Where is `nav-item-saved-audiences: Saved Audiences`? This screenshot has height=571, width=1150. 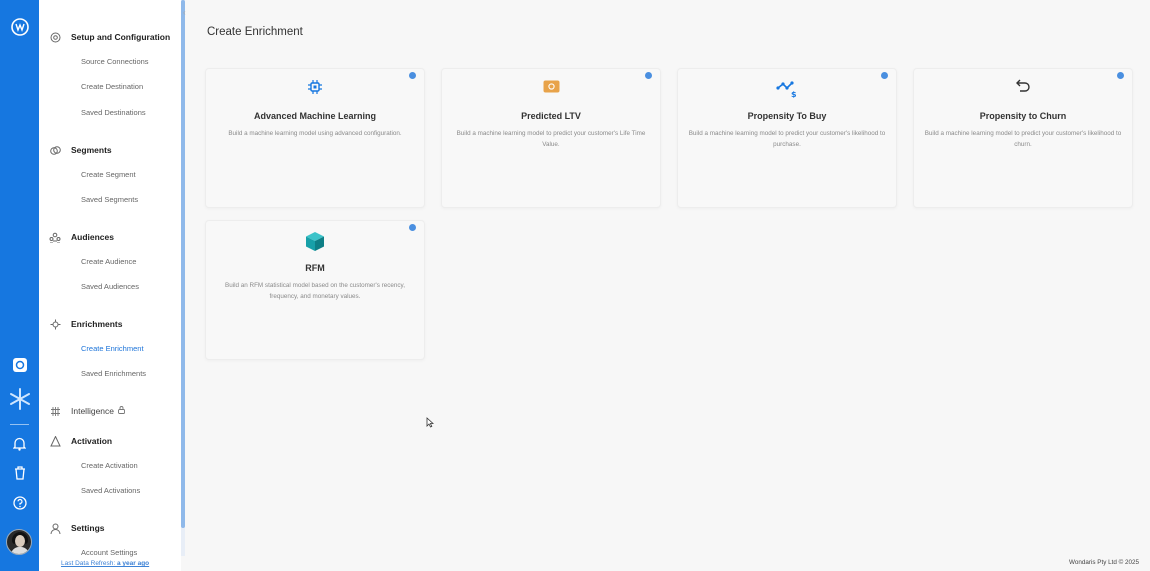 nav-item-saved-audiences: Saved Audiences is located at coordinates (110, 286).